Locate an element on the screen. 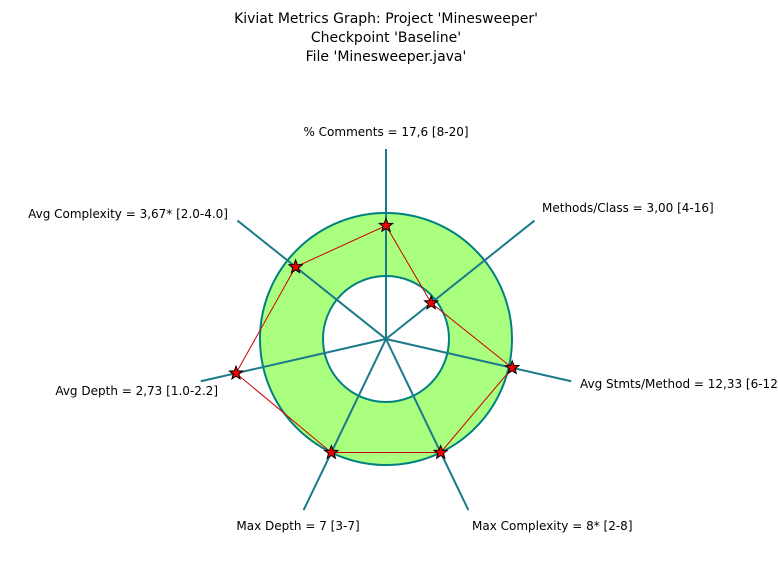 The image size is (778, 577). axis-label: Max Complexity = 8* [2-8] is located at coordinates (552, 526).